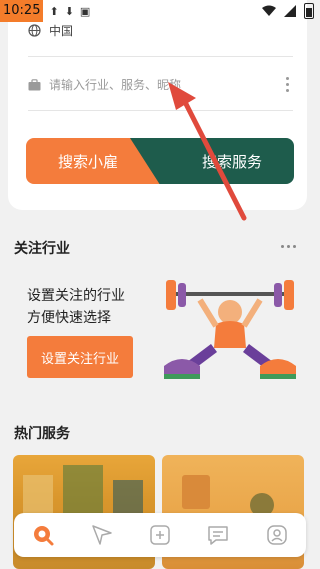 The width and height of the screenshot is (320, 569). I want to click on nav-home-search, so click(43, 535).